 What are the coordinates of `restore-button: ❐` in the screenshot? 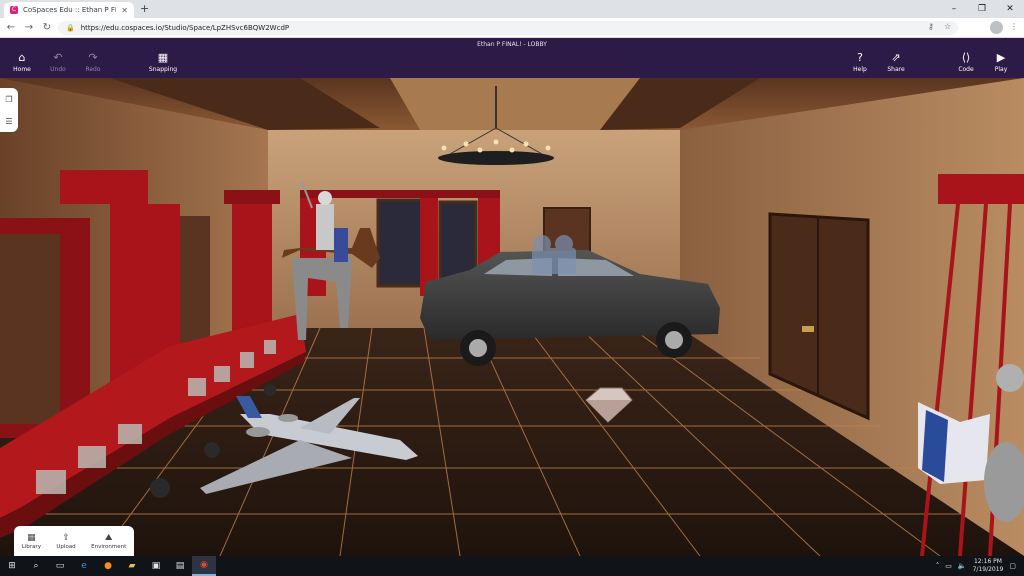 It's located at (982, 9).